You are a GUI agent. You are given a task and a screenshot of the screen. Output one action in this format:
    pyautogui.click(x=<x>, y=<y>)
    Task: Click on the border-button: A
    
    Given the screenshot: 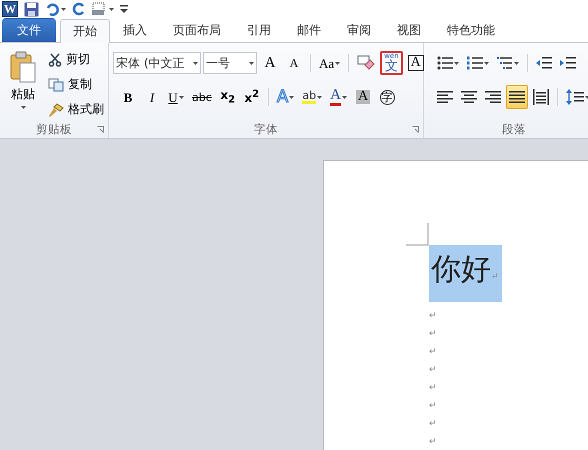 What is the action you would take?
    pyautogui.click(x=415, y=63)
    